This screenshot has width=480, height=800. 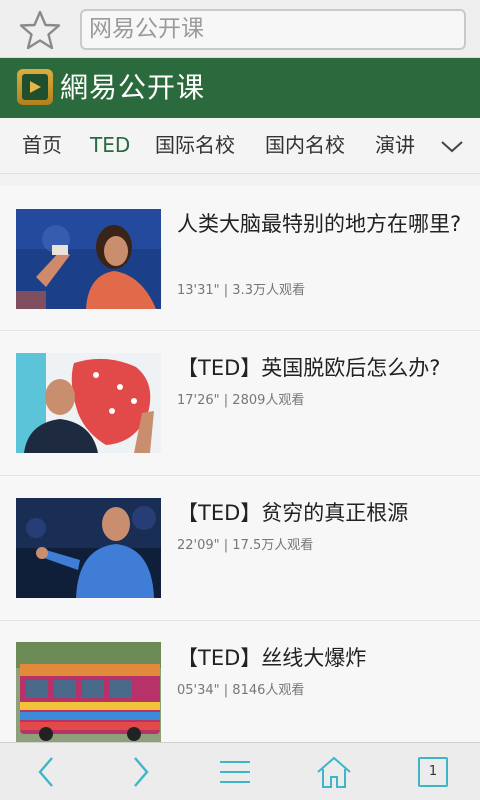 What do you see at coordinates (198, 290) in the screenshot?
I see `video-duration: 13'31"` at bounding box center [198, 290].